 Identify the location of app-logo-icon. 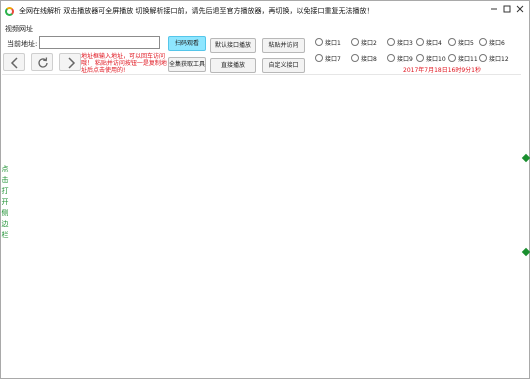
(9, 11).